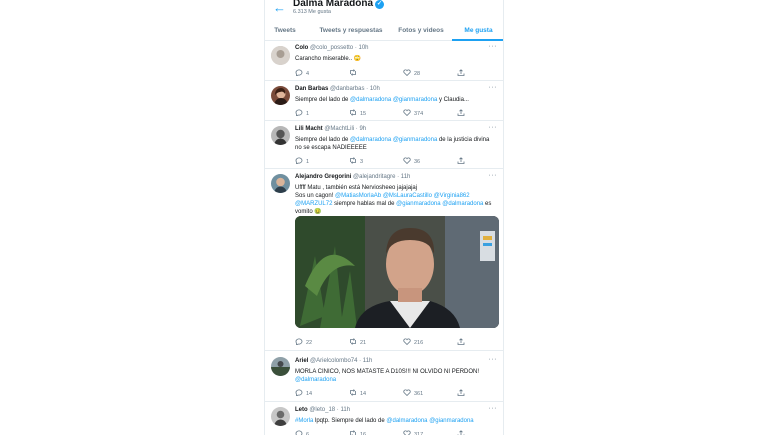 This screenshot has width=770, height=435. What do you see at coordinates (304, 421) in the screenshot?
I see `hashtag-link: #Morla` at bounding box center [304, 421].